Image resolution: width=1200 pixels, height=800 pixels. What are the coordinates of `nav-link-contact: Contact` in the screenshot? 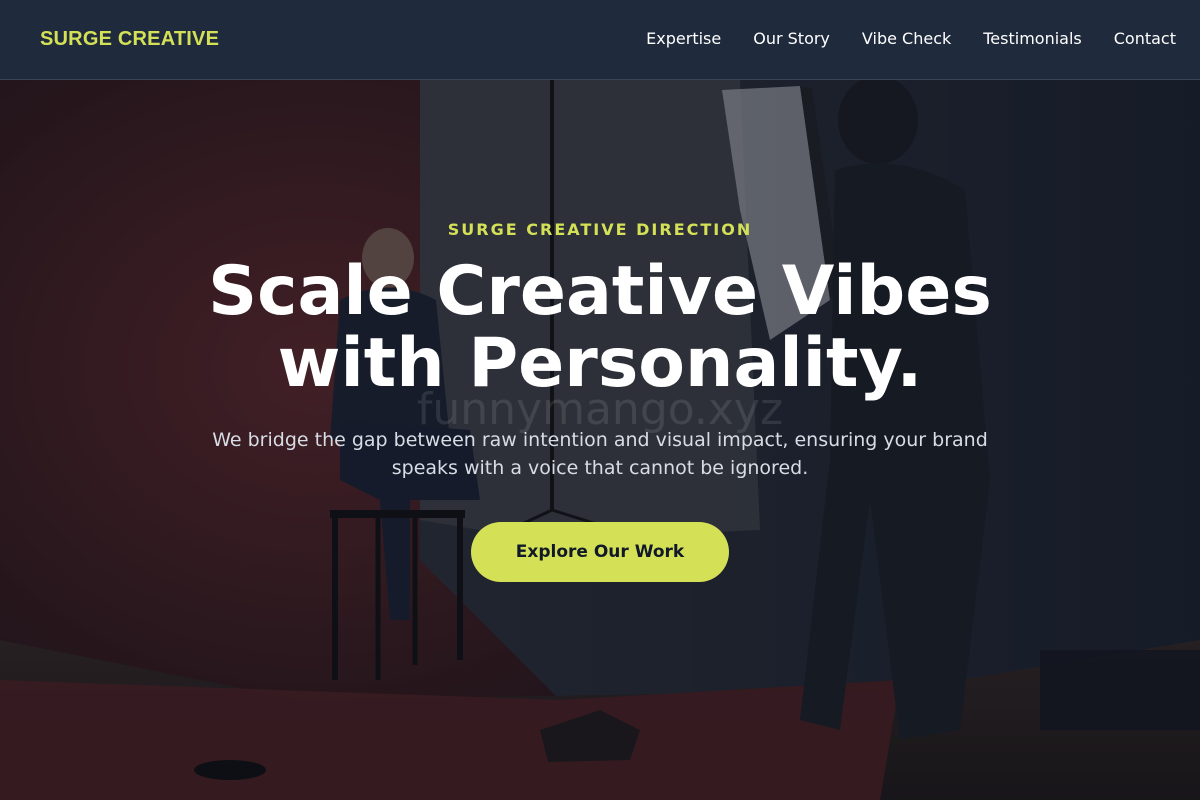 It's located at (1145, 38).